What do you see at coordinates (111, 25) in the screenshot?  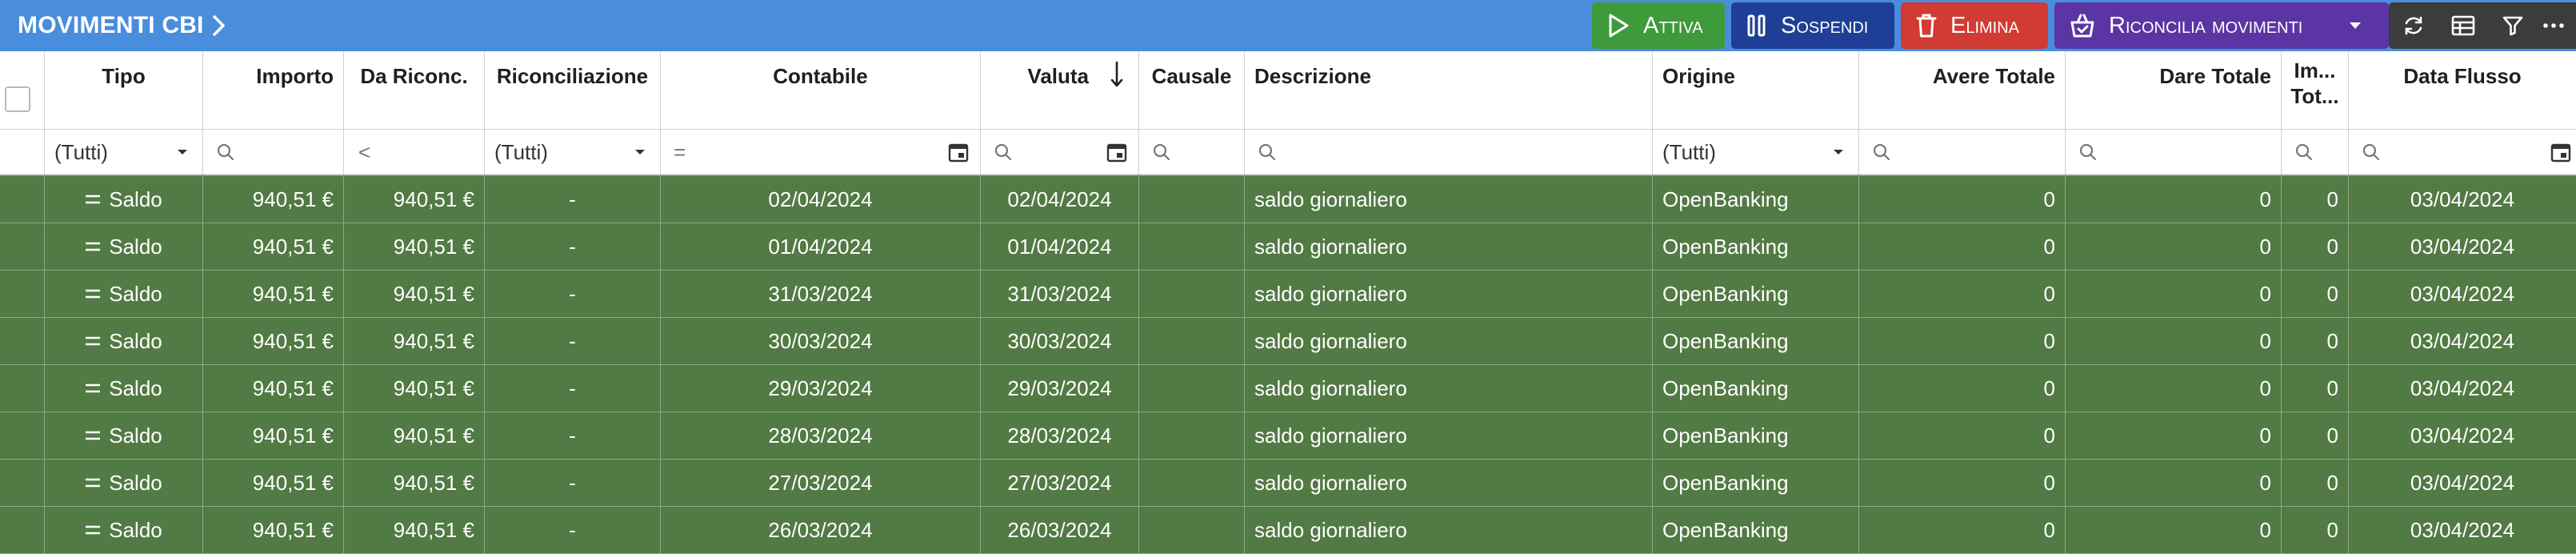 I see `page-title-text: MOVIMENTI CBI` at bounding box center [111, 25].